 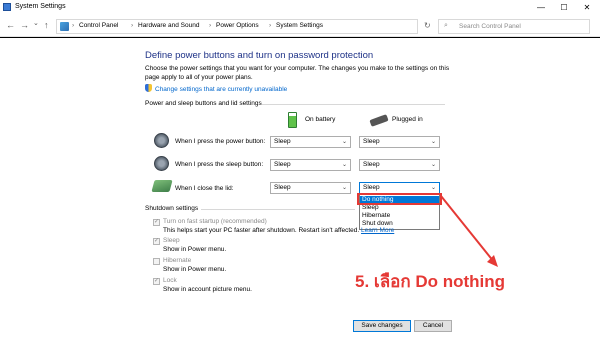 I want to click on cancel-button: Cancel, so click(x=433, y=326).